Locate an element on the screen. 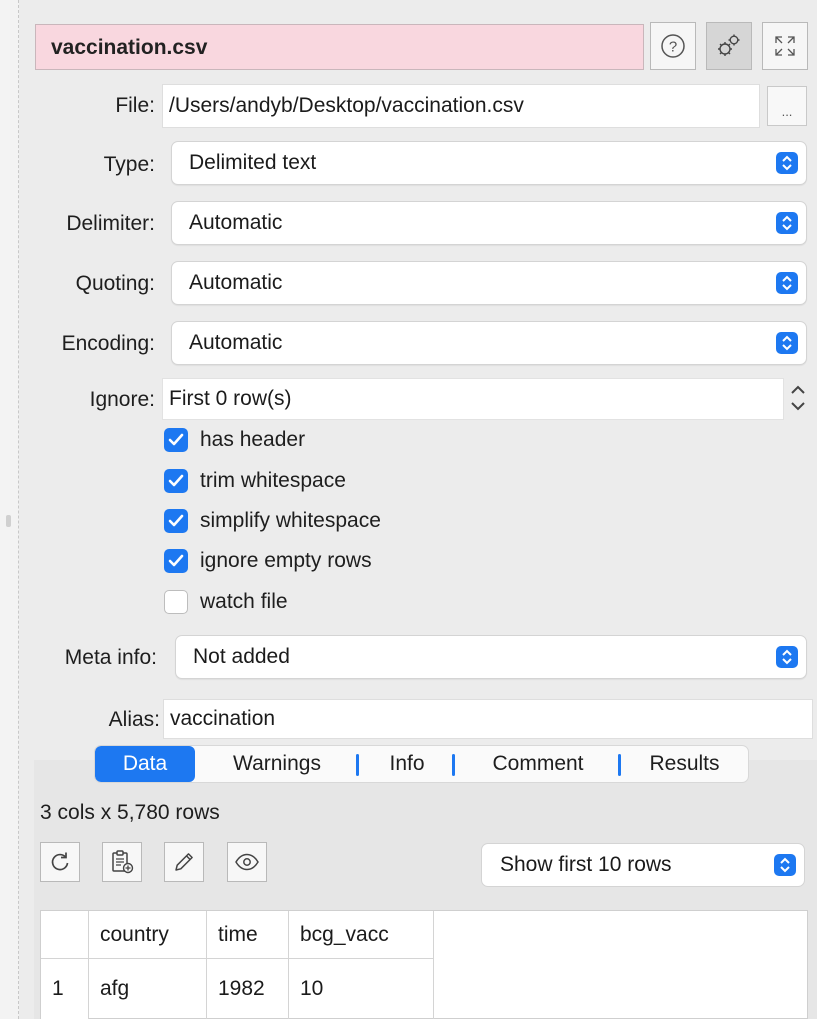 Image resolution: width=817 pixels, height=1019 pixels. show-rows-value: Show first 10 rows is located at coordinates (586, 864).